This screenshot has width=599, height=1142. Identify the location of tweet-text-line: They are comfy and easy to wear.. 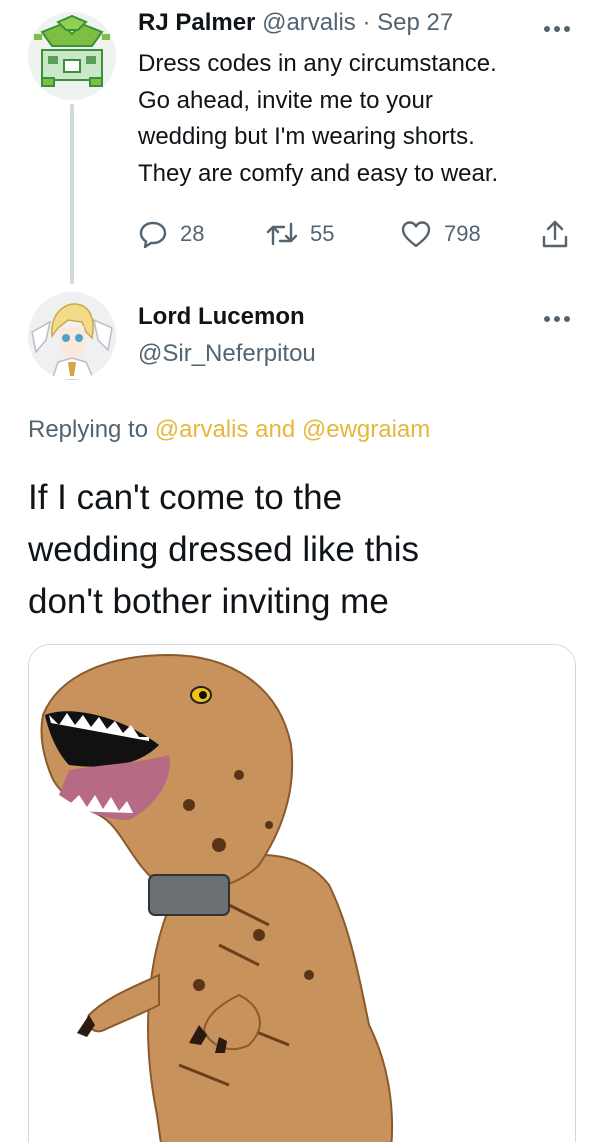
(318, 173).